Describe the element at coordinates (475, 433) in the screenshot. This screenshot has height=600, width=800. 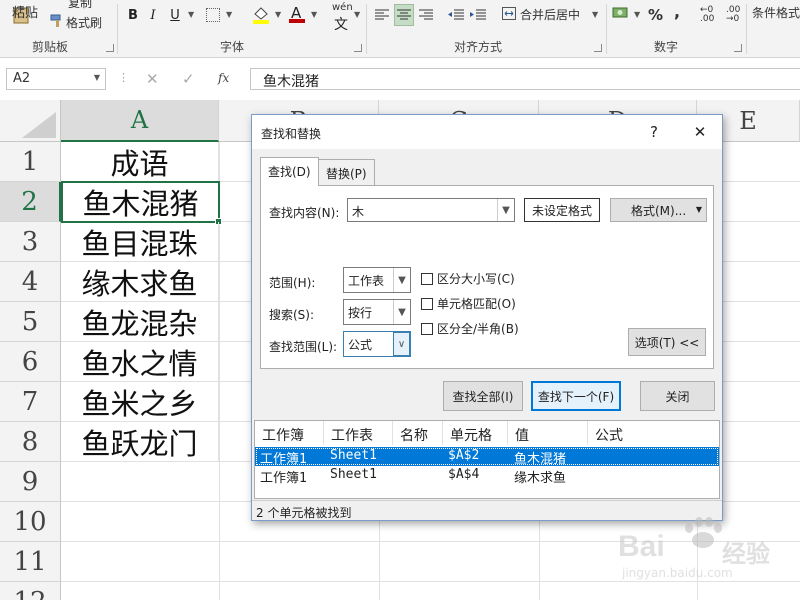
I see `results-header-cell: 单元格` at that location.